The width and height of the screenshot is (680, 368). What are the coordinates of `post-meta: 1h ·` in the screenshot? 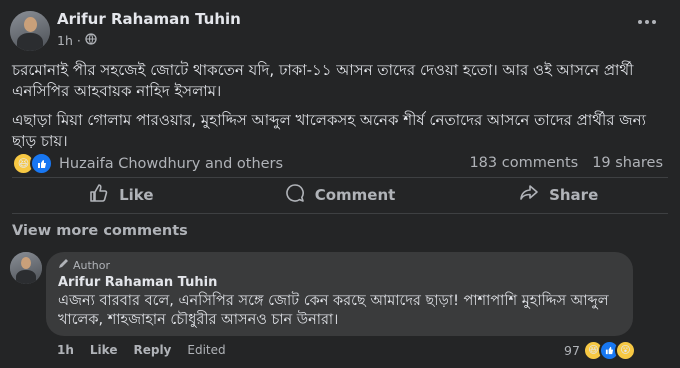 It's located at (77, 40).